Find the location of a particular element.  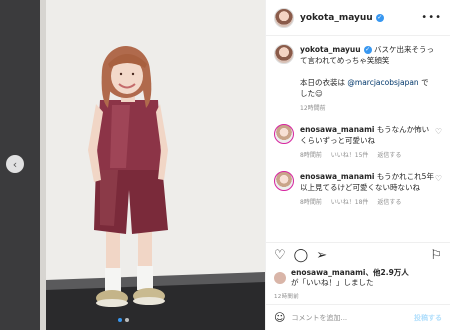

comment-likes: いいね！15件 is located at coordinates (350, 155).